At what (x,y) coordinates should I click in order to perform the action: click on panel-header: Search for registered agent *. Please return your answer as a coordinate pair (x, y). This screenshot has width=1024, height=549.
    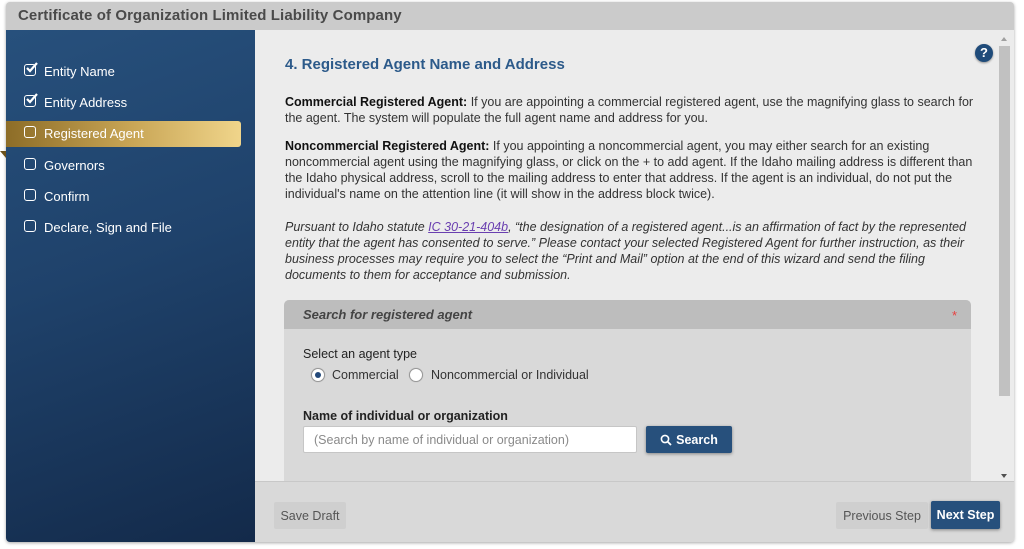
    Looking at the image, I should click on (627, 314).